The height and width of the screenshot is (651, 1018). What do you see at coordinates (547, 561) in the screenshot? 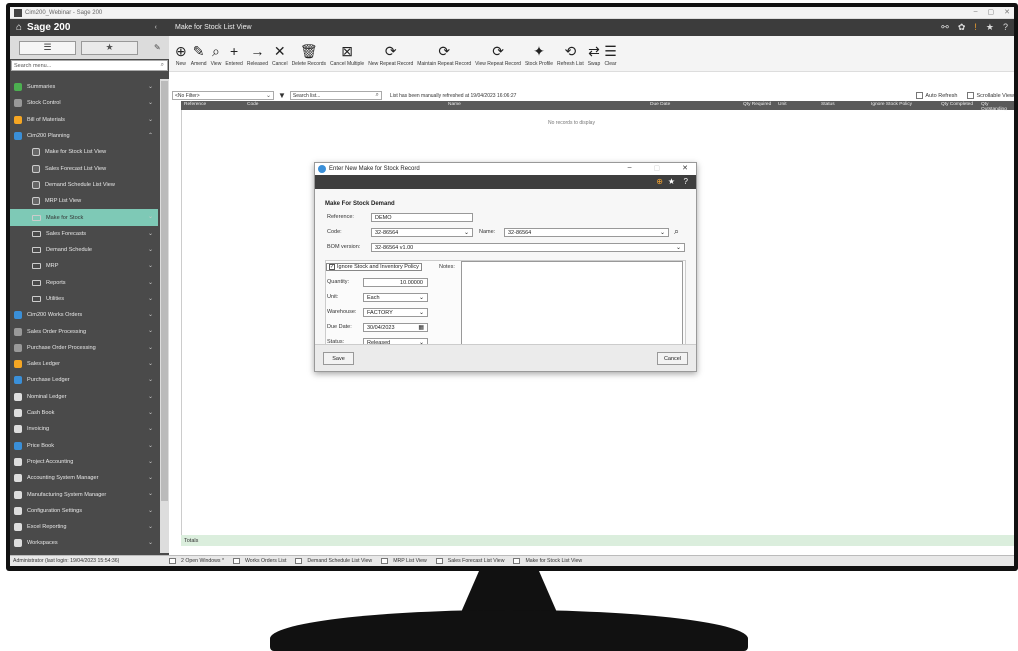
I see `open-window-tab: Make for Stock List View` at bounding box center [547, 561].